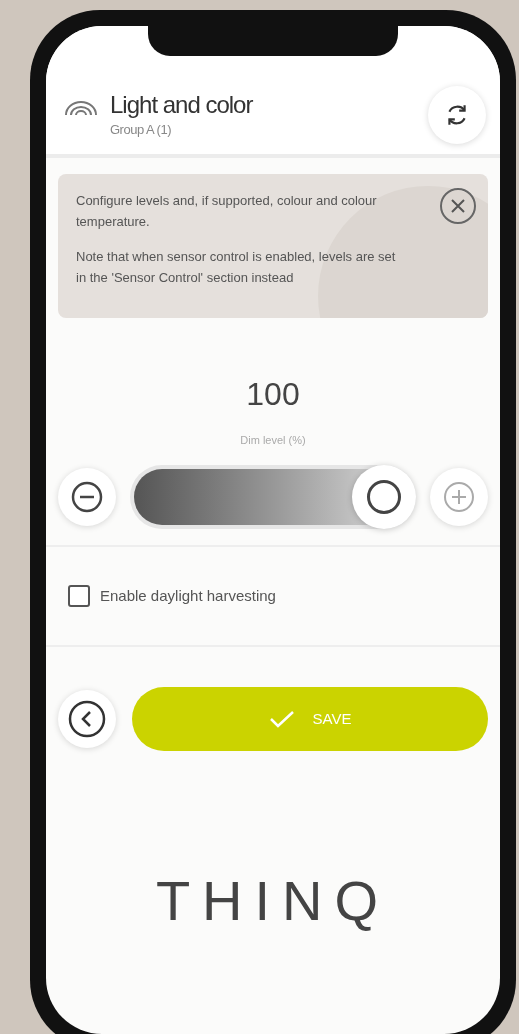 The height and width of the screenshot is (1034, 519). What do you see at coordinates (310, 719) in the screenshot?
I see `save-button: SAVE` at bounding box center [310, 719].